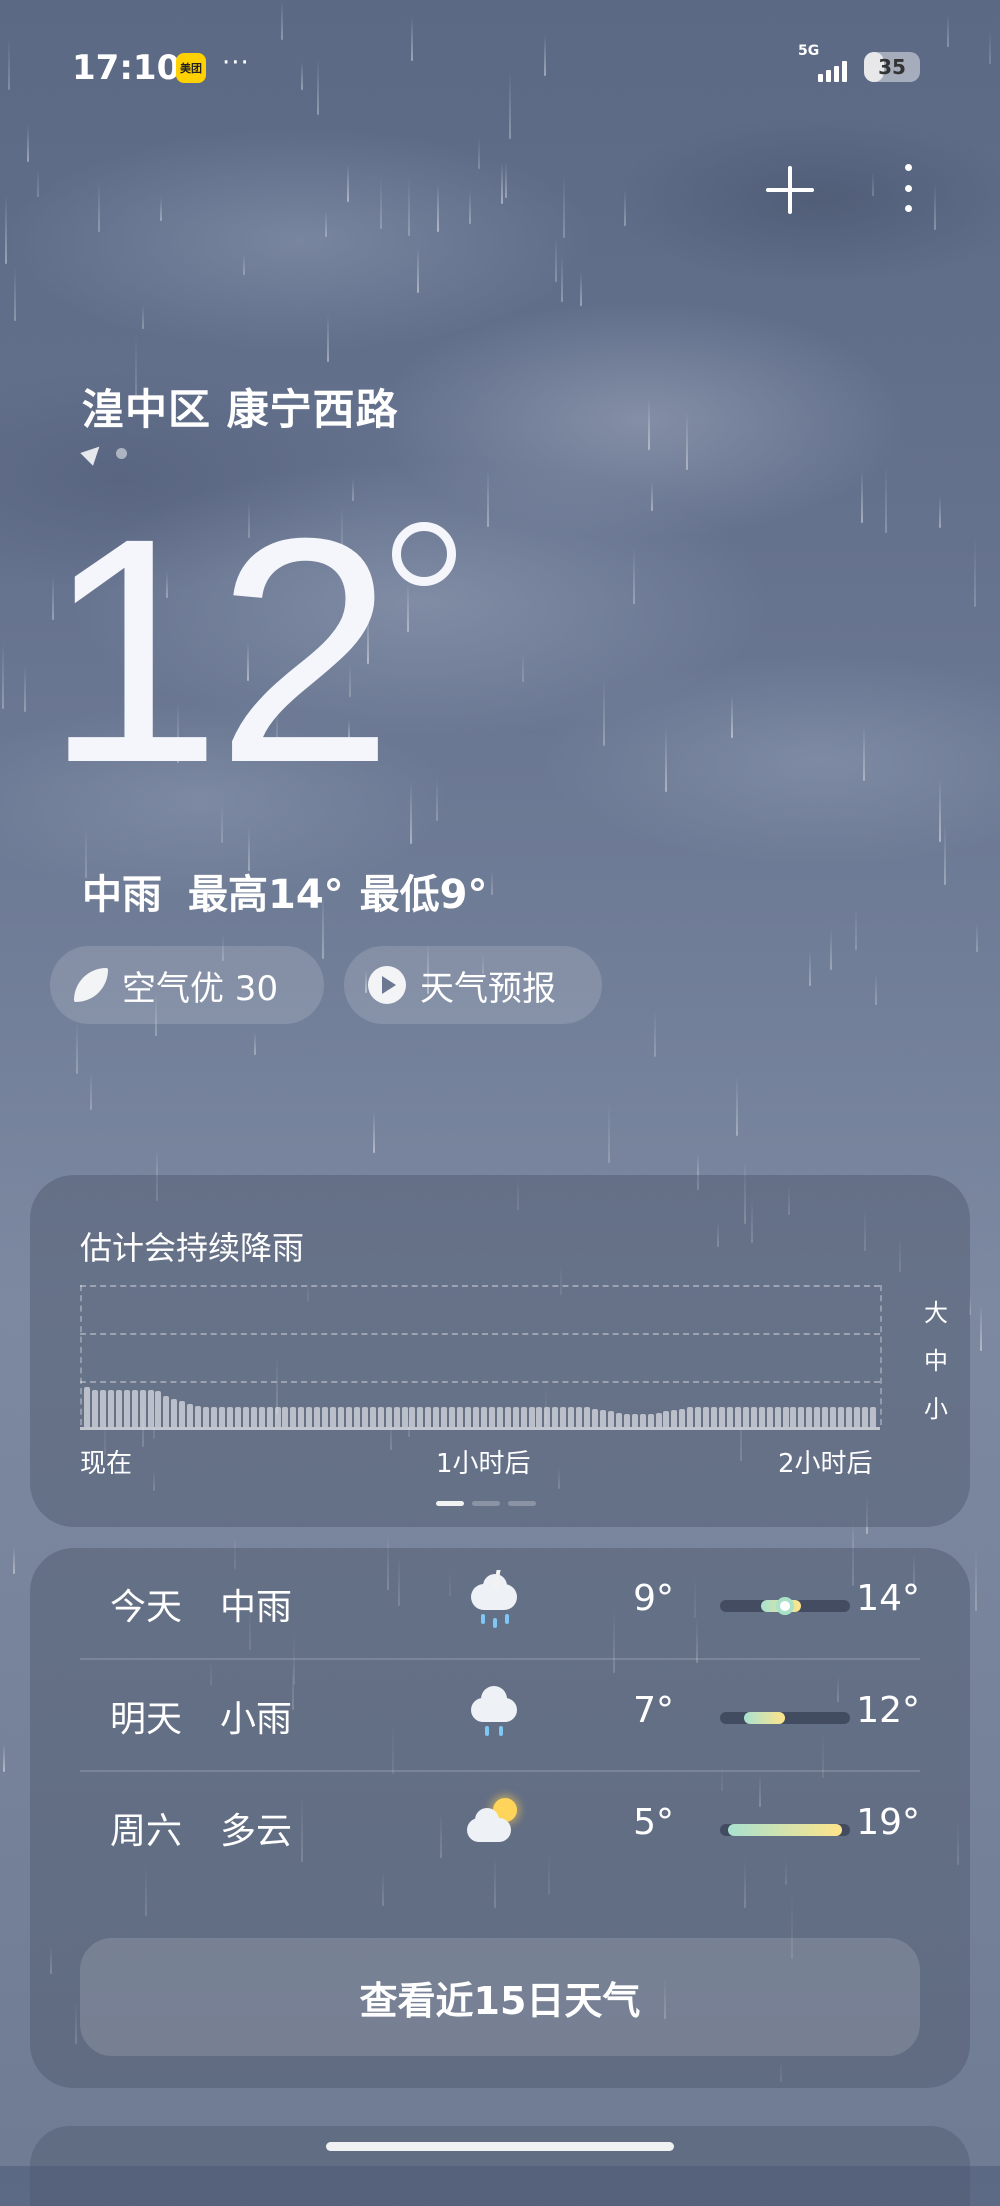 The width and height of the screenshot is (1000, 2206). I want to click on weather-forecast-label: 天气预报, so click(488, 988).